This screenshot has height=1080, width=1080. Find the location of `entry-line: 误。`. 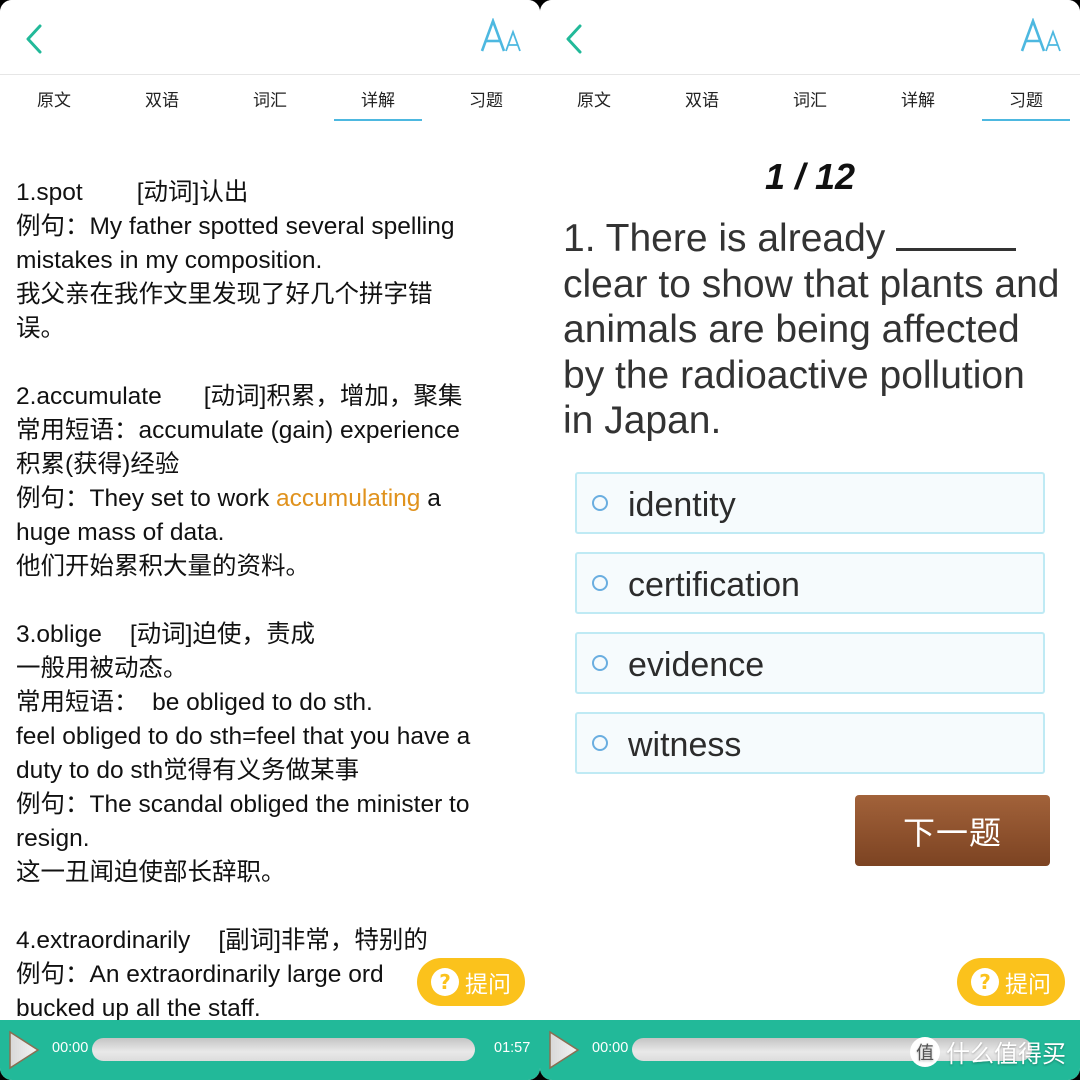

entry-line: 误。 is located at coordinates (40, 328).